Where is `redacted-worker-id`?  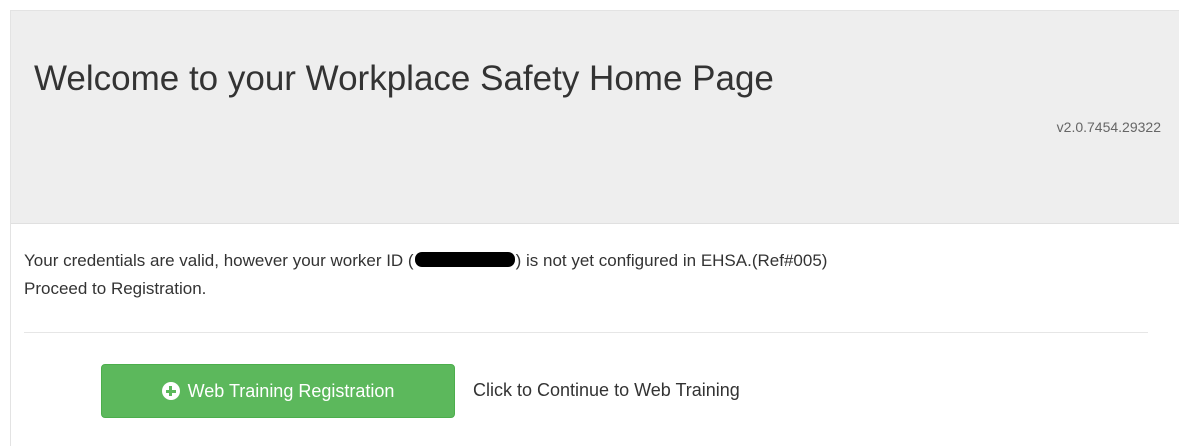 redacted-worker-id is located at coordinates (464, 259).